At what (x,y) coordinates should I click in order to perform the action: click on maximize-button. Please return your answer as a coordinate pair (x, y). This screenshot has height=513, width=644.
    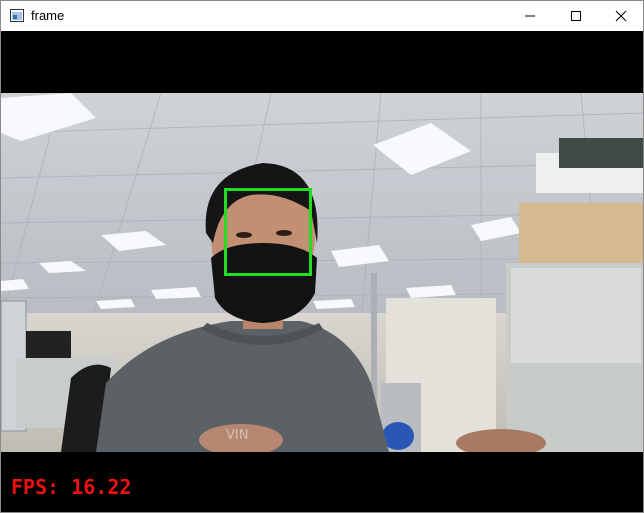
    Looking at the image, I should click on (576, 16).